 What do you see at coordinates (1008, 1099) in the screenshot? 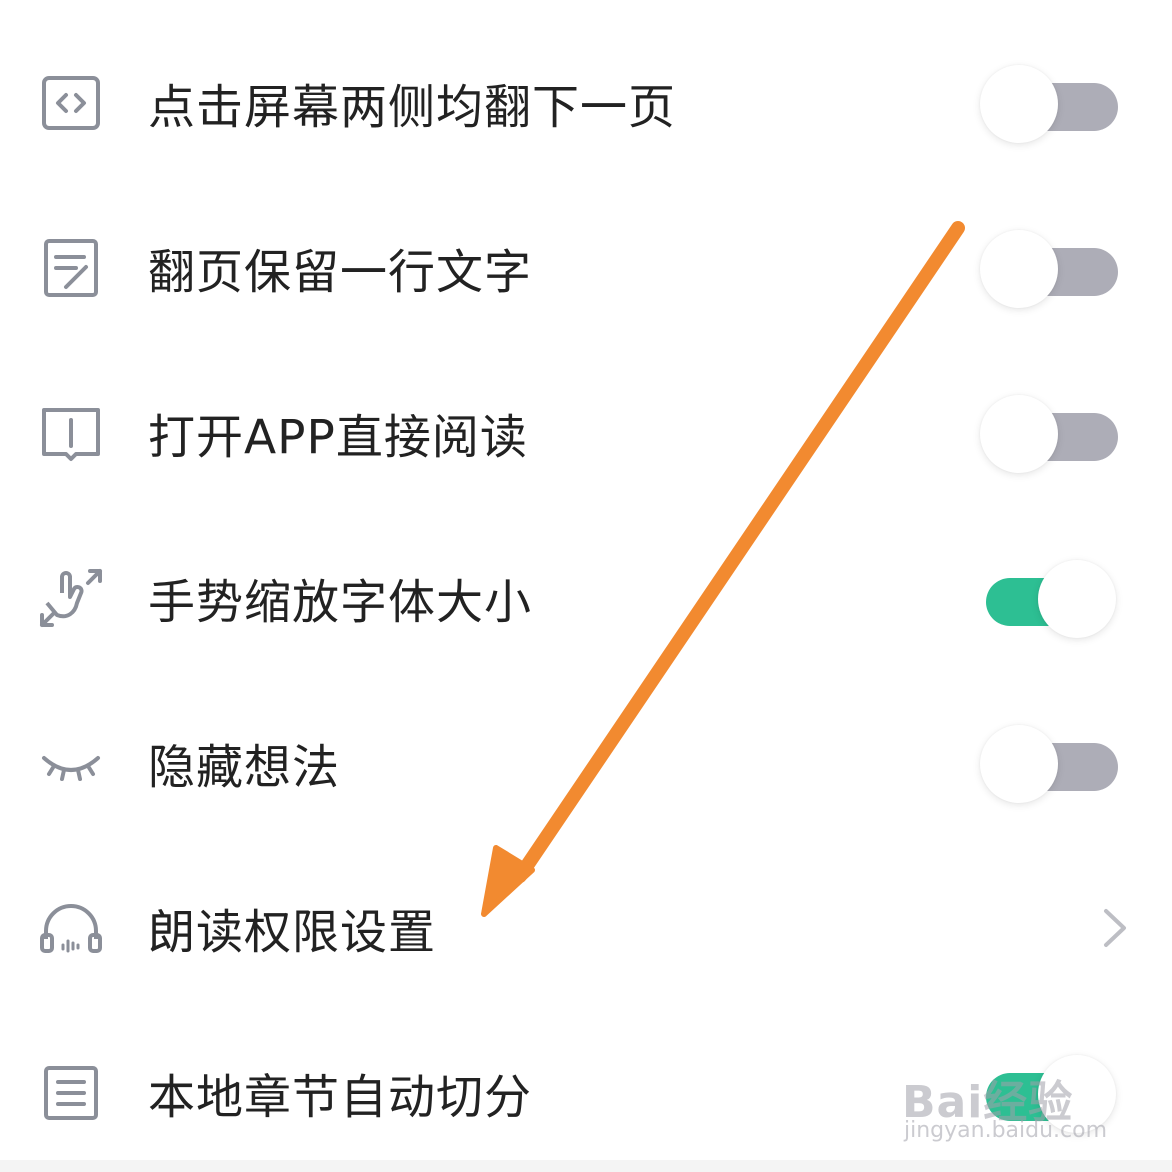
I see `baidu-jingyan-watermark: Bai经验 jingyan.baidu.com` at bounding box center [1008, 1099].